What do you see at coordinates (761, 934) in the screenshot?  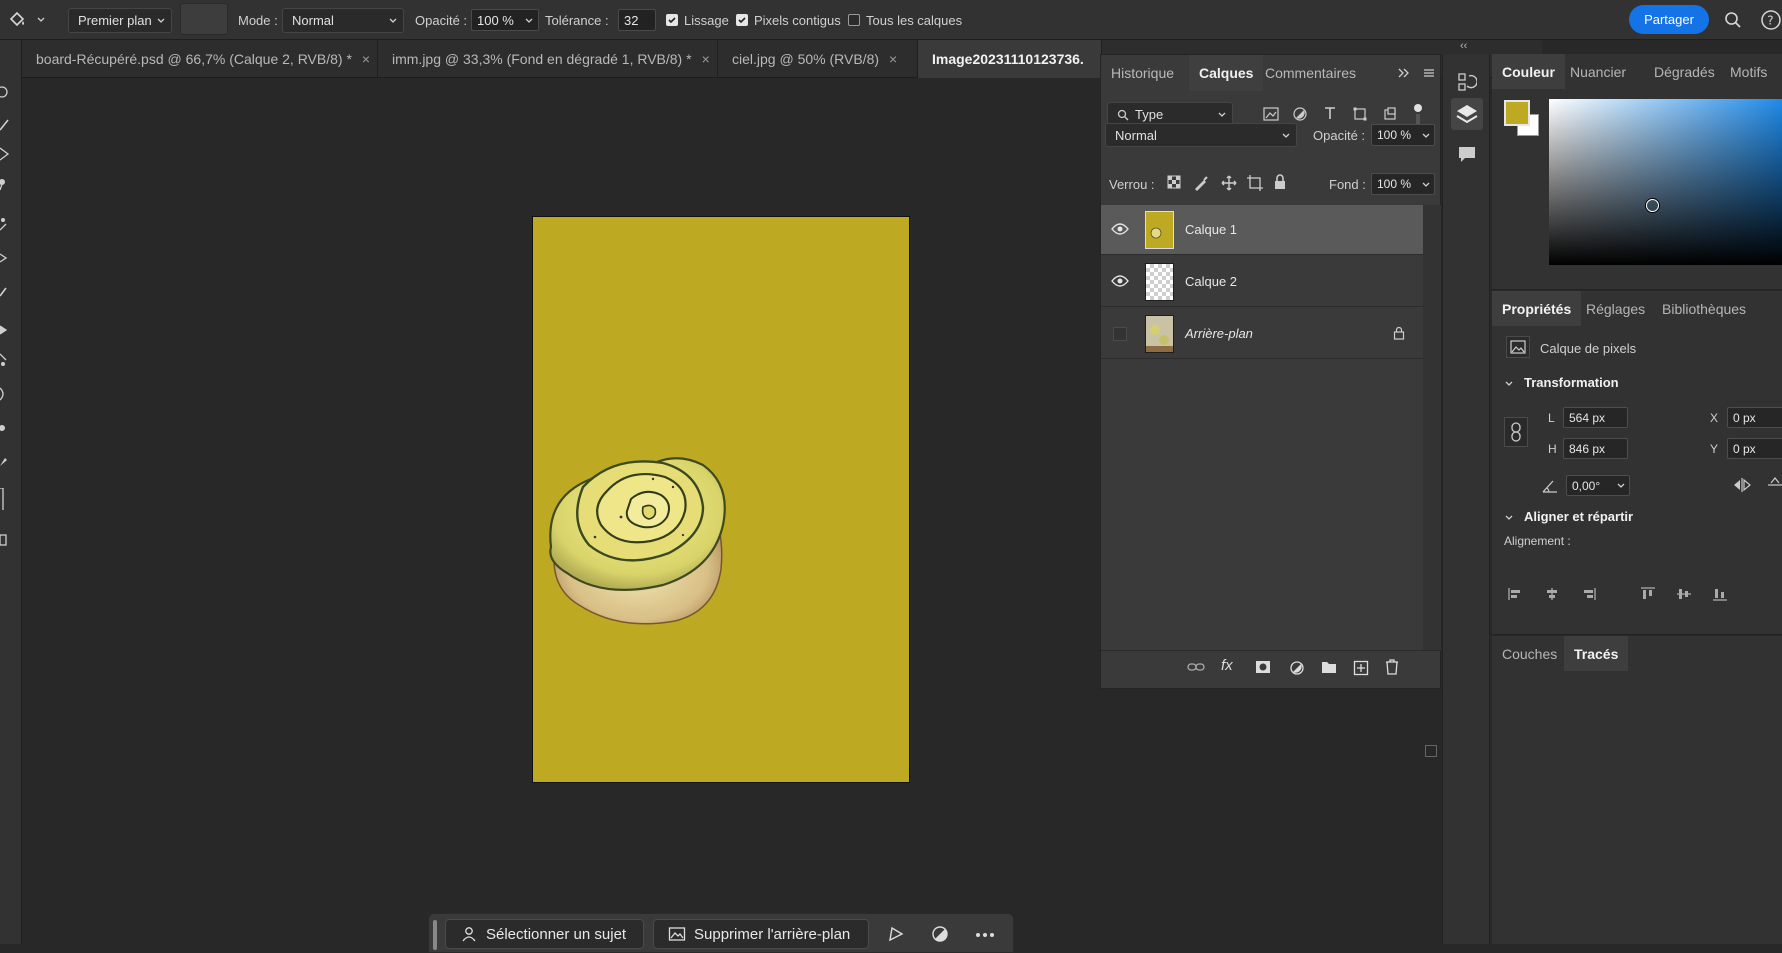 I see `remove-background-button: Supprimer l'arrière-plan` at bounding box center [761, 934].